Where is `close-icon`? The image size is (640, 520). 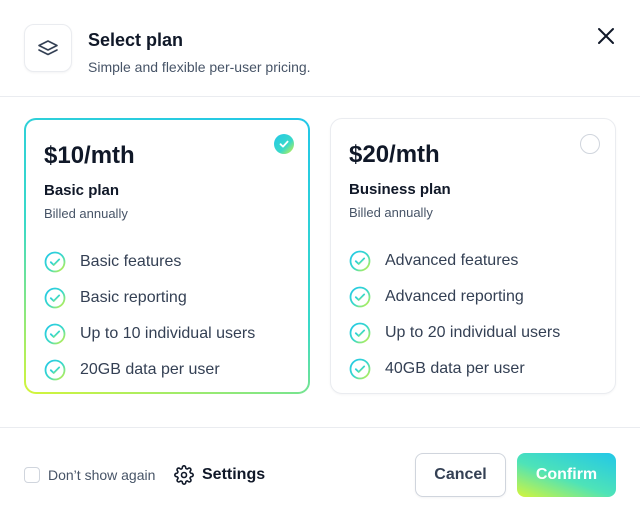 close-icon is located at coordinates (606, 36).